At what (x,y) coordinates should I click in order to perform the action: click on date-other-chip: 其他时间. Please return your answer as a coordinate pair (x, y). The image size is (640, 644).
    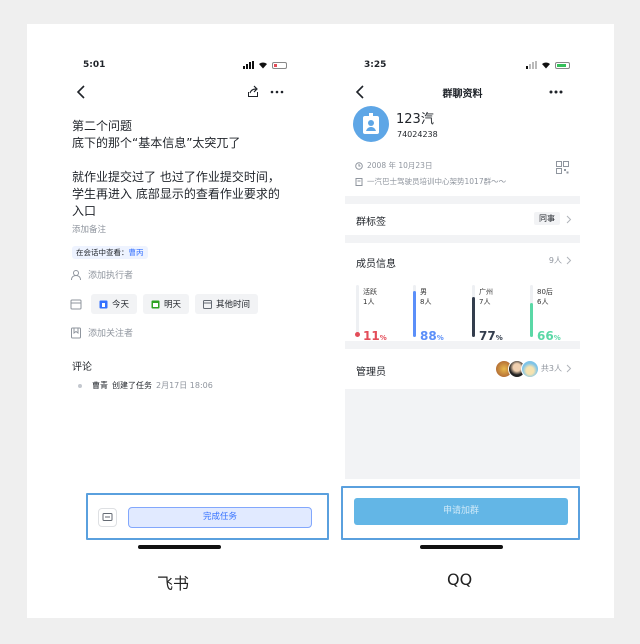
    Looking at the image, I should click on (227, 304).